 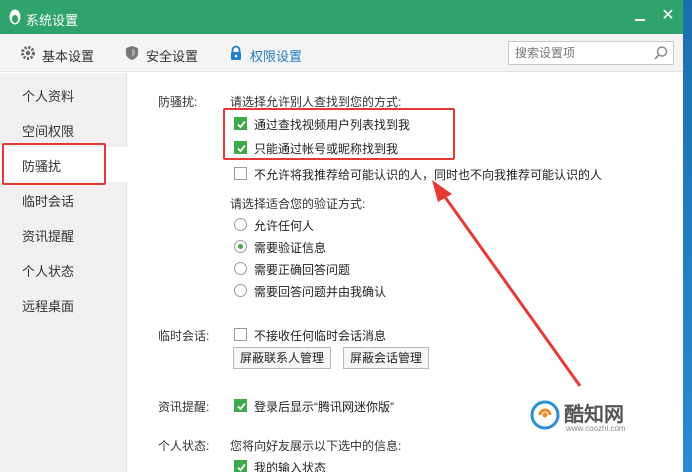 I want to click on watermark-logo-icon, so click(x=545, y=415).